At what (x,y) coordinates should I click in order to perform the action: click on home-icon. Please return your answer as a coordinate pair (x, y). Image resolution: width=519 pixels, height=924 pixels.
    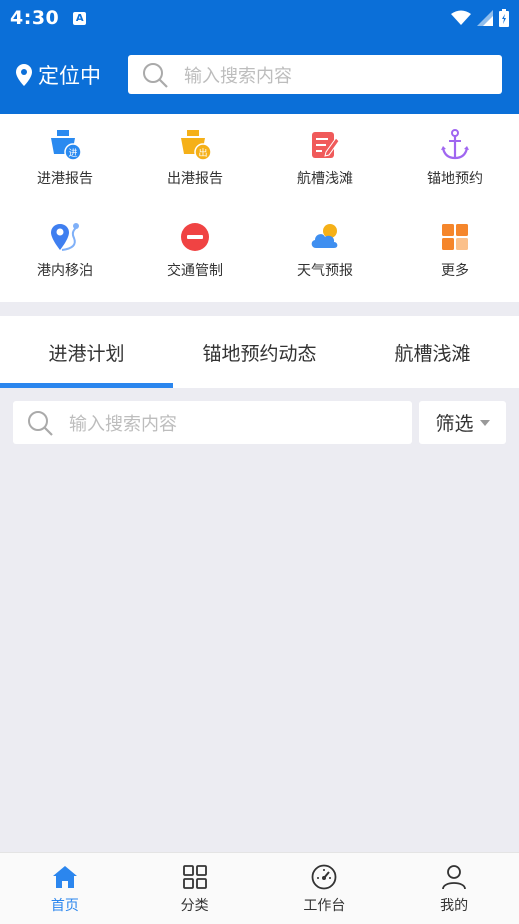
    Looking at the image, I should click on (64, 876).